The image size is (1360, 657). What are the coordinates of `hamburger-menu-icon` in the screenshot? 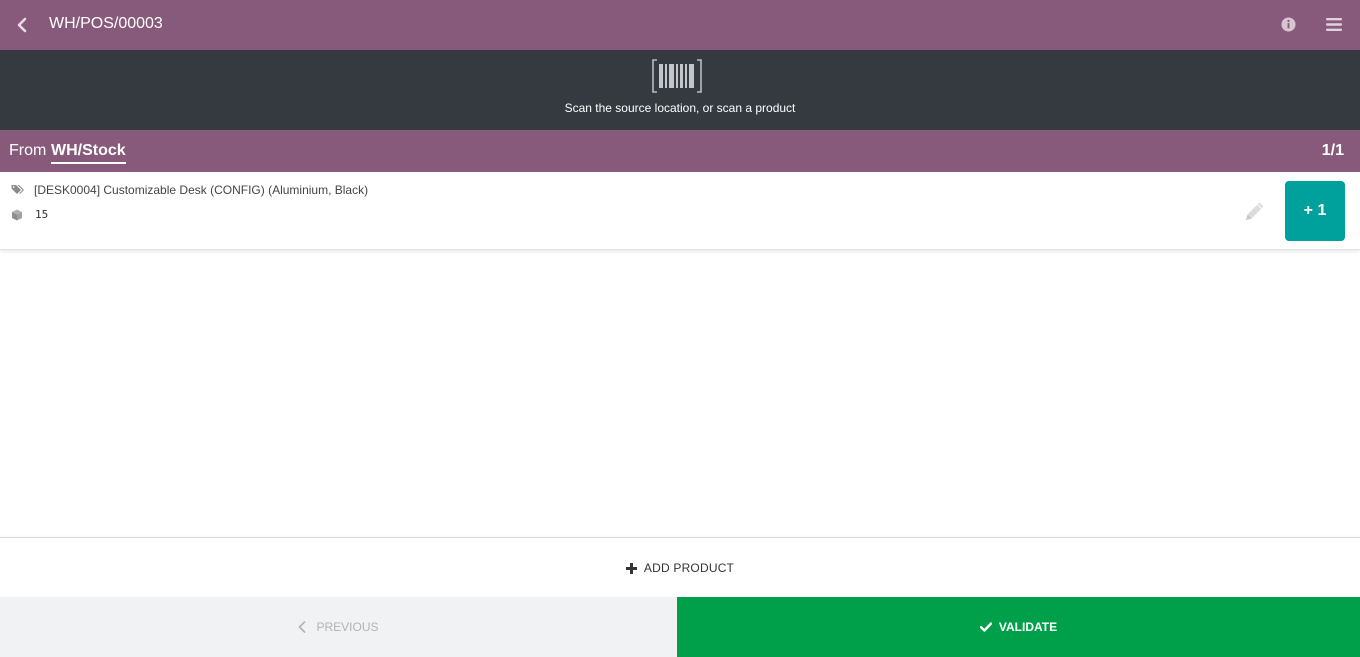 It's located at (1334, 24).